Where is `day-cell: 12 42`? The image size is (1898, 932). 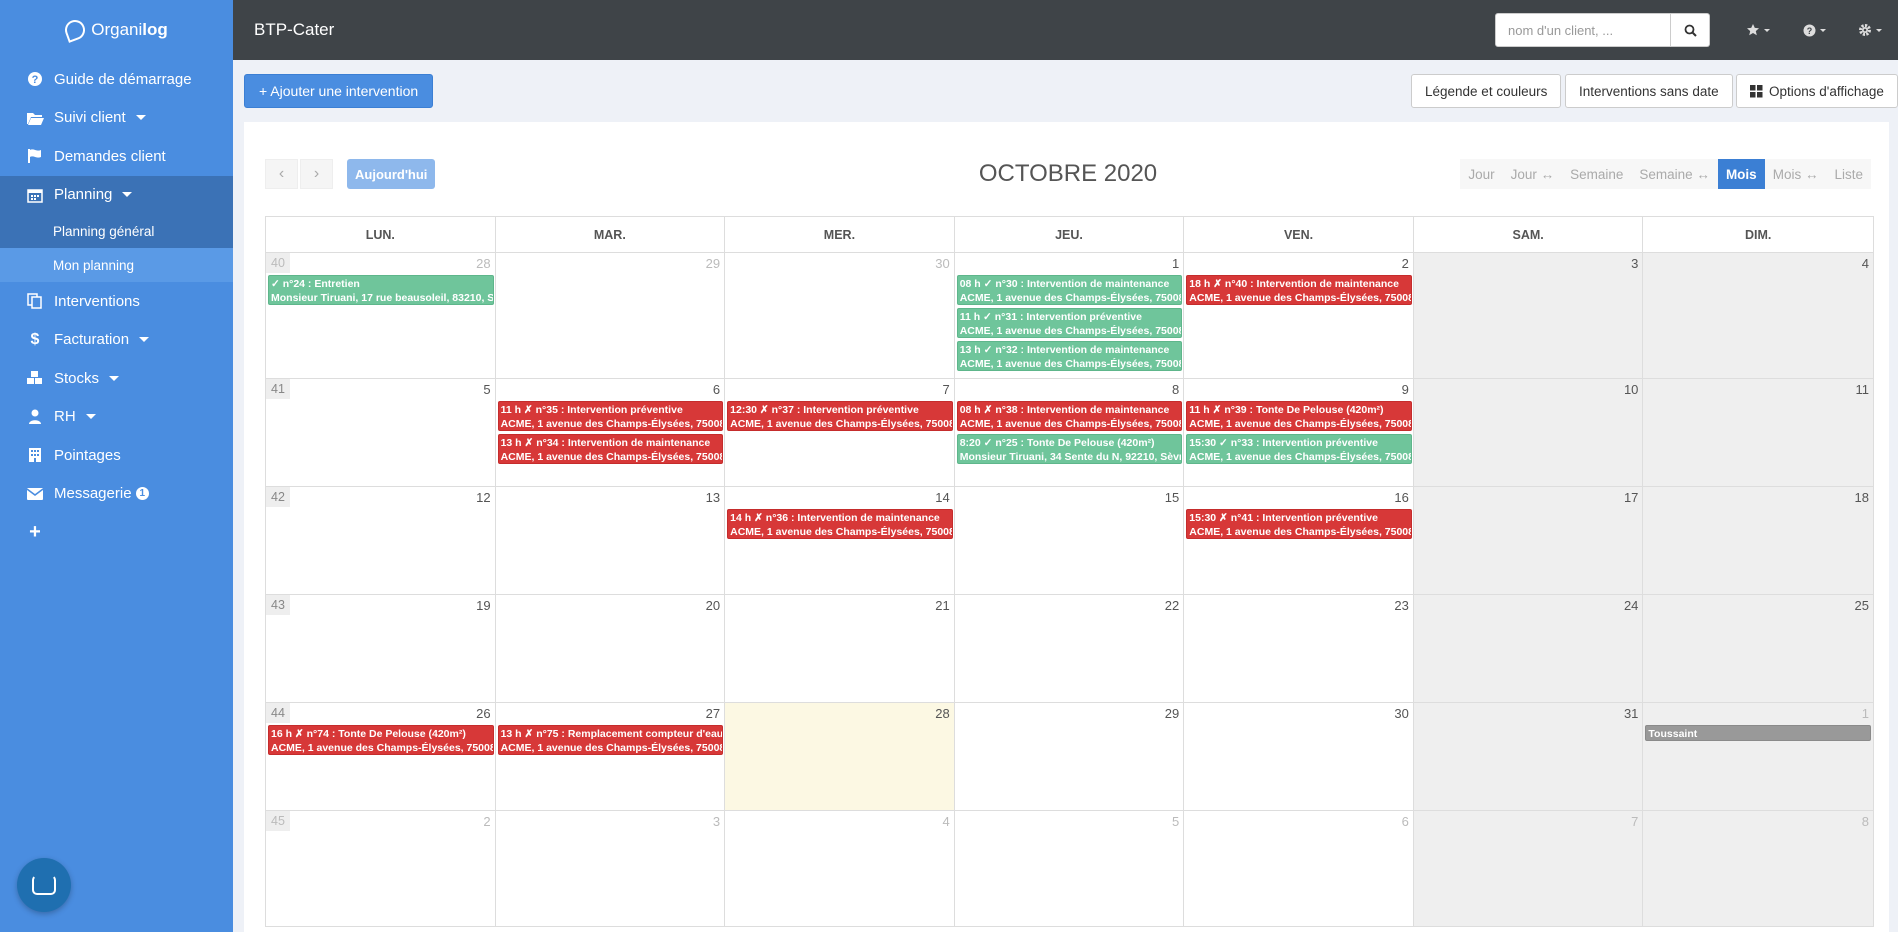
day-cell: 12 42 is located at coordinates (381, 541).